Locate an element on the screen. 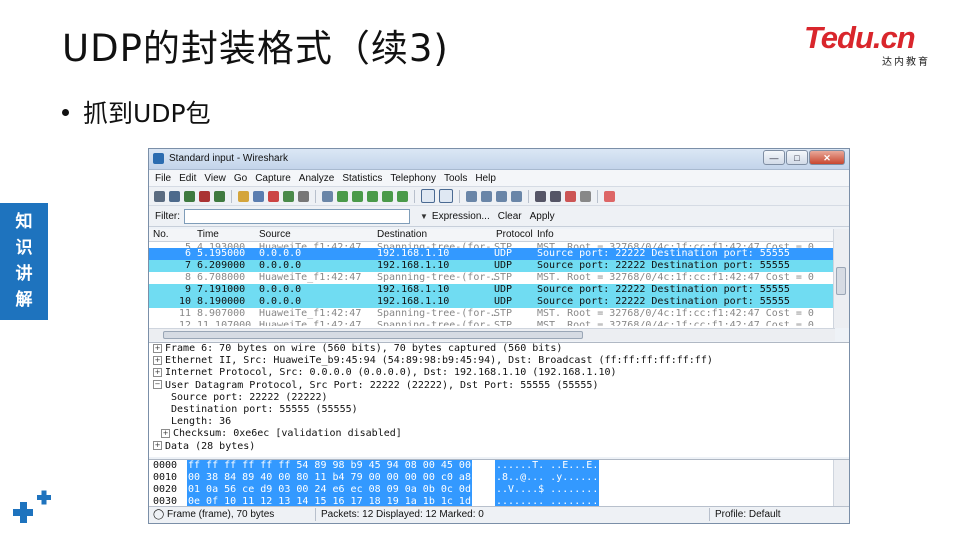 The image size is (960, 540). bytes-vscrollbar is located at coordinates (841, 484).